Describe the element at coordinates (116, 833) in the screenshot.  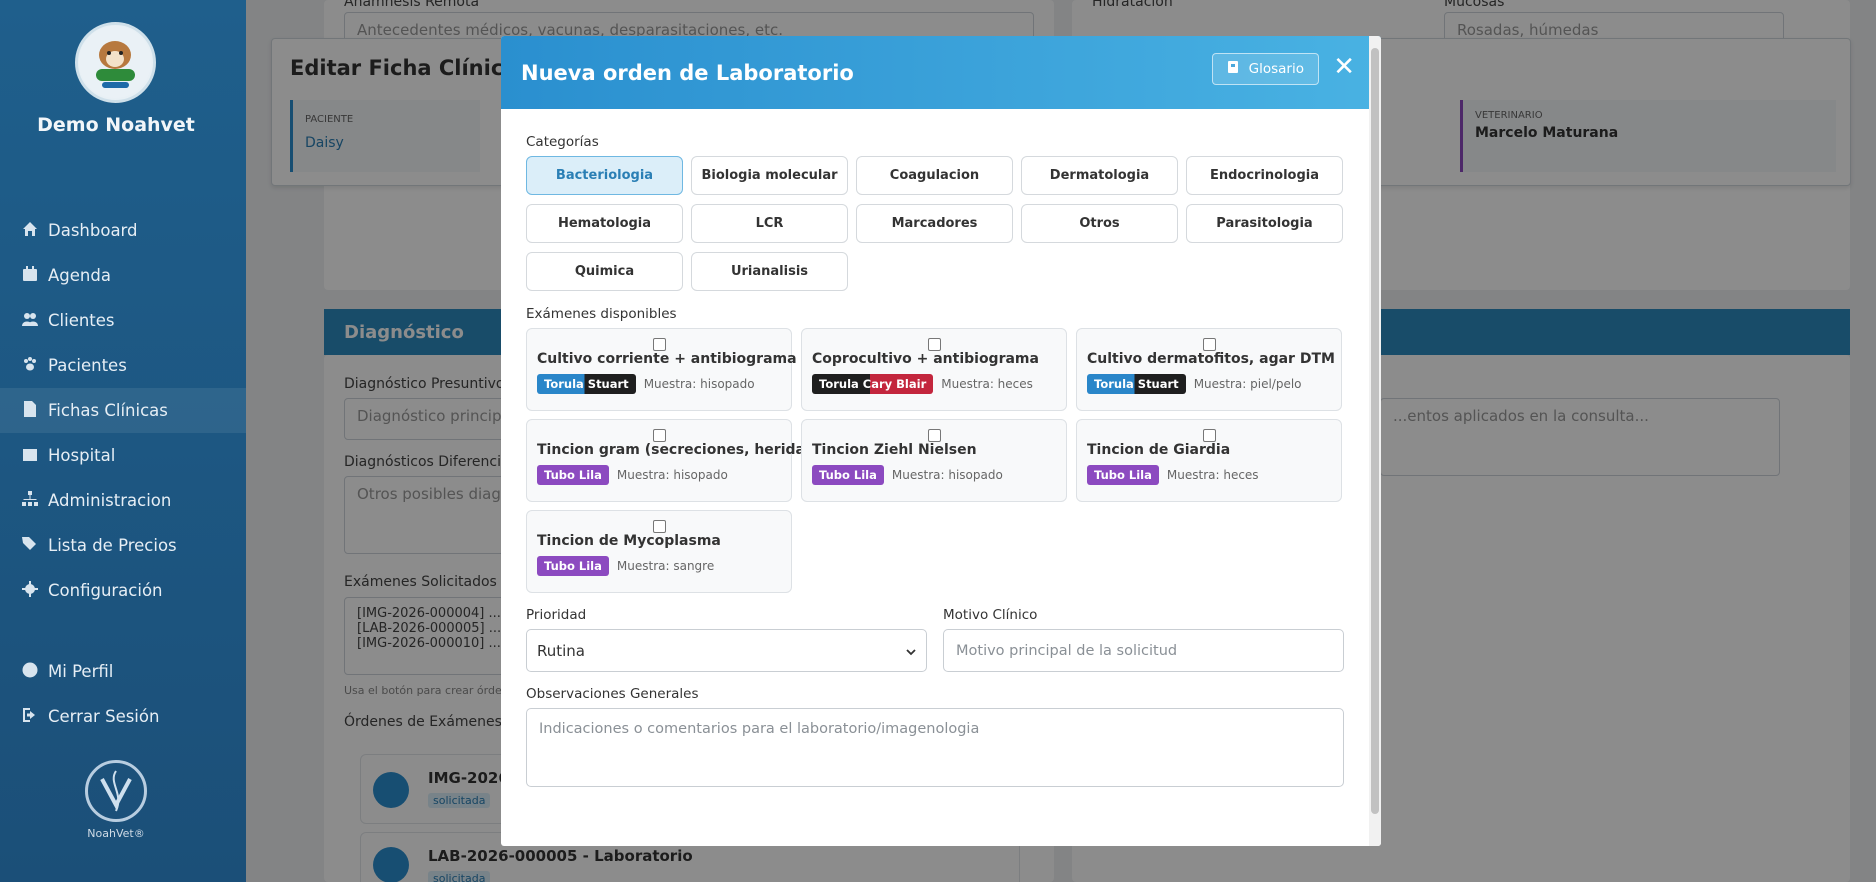
I see `footer-brand-text: NoahVet®` at that location.